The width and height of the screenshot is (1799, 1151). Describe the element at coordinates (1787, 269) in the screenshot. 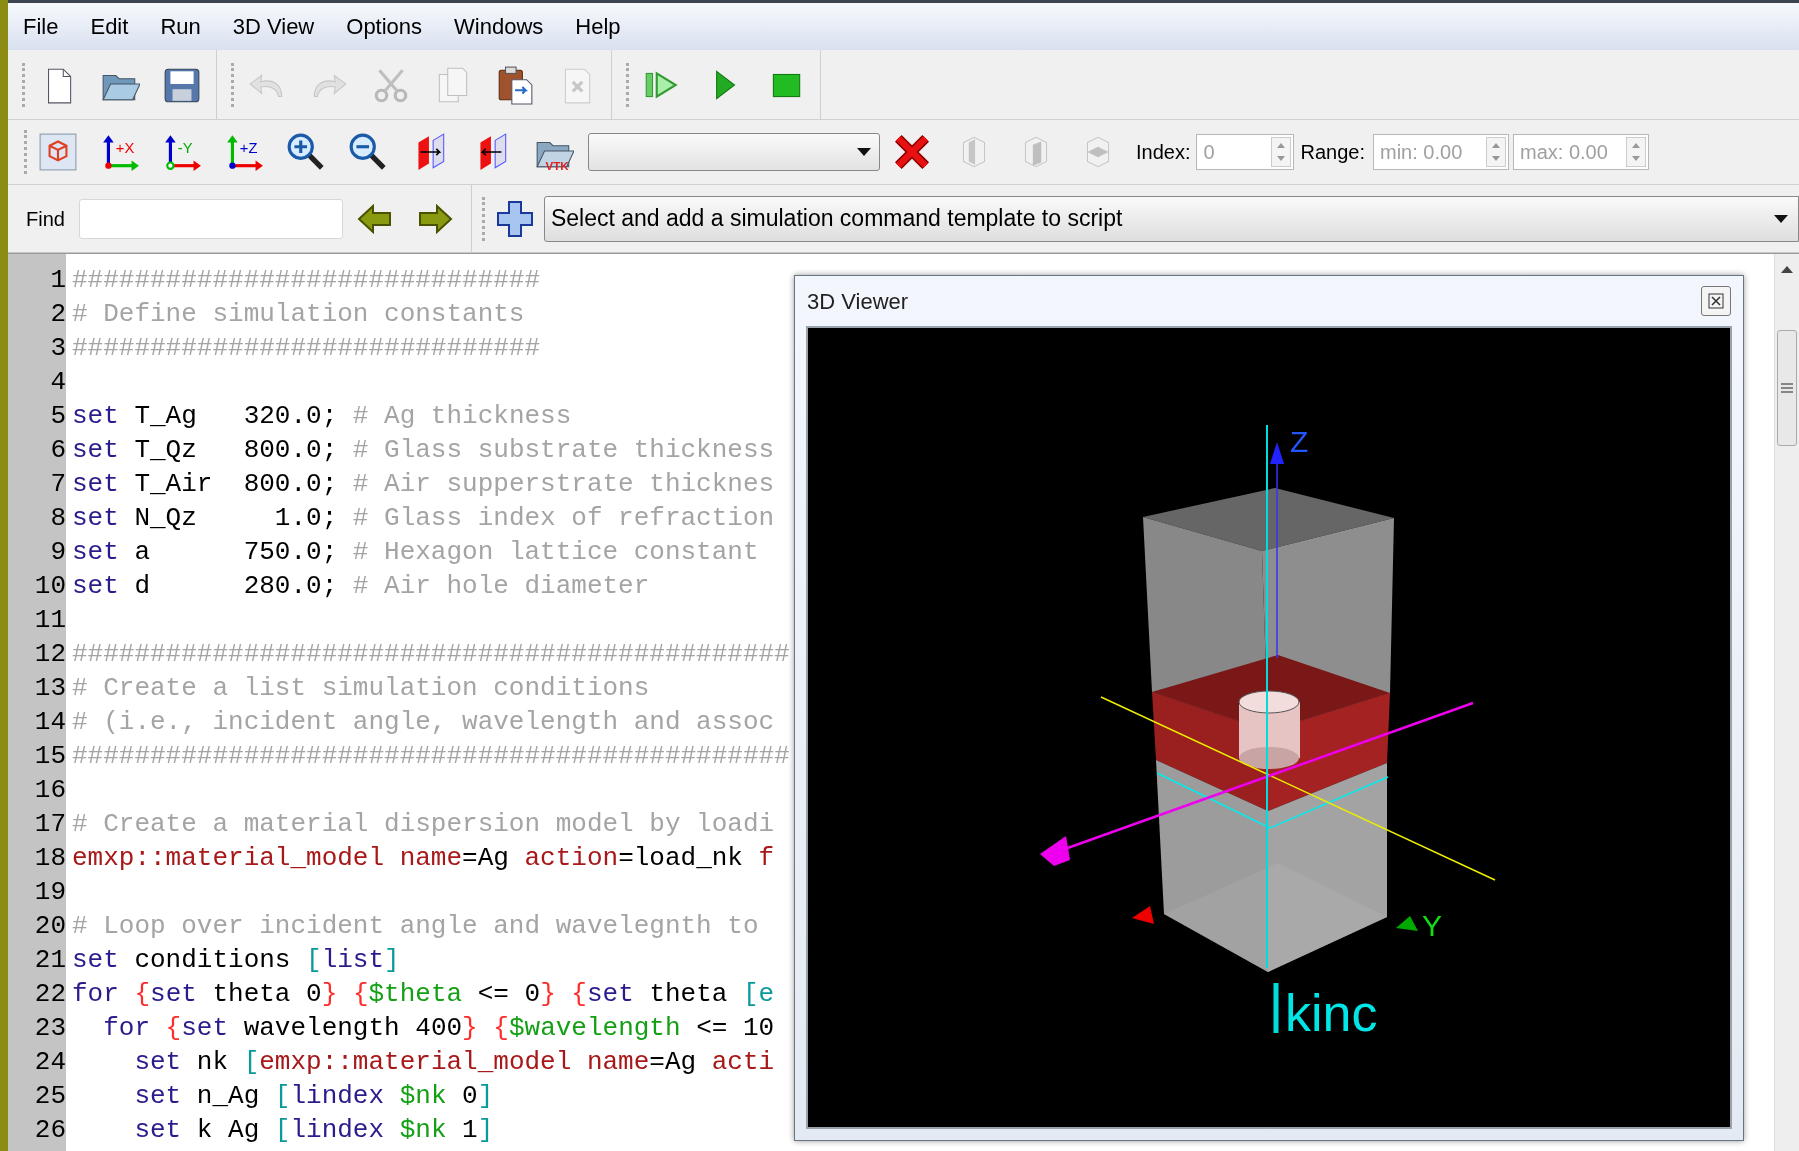

I see `scroll-up-icon` at that location.